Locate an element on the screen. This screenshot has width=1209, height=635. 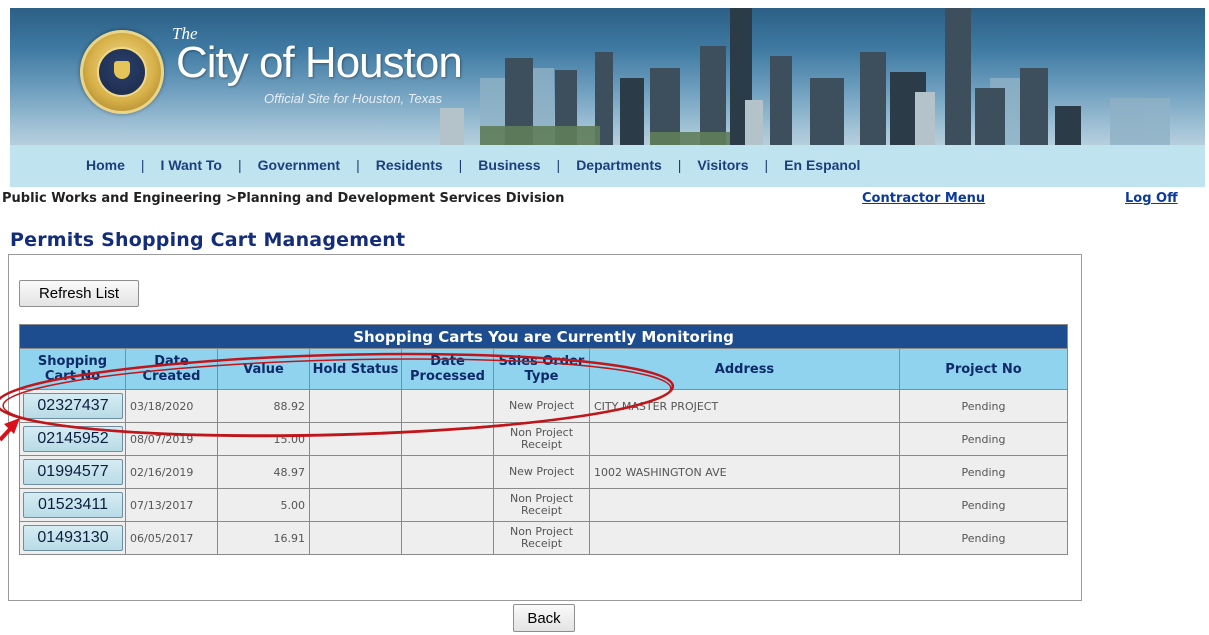
nav-item-business: Business is located at coordinates (509, 165).